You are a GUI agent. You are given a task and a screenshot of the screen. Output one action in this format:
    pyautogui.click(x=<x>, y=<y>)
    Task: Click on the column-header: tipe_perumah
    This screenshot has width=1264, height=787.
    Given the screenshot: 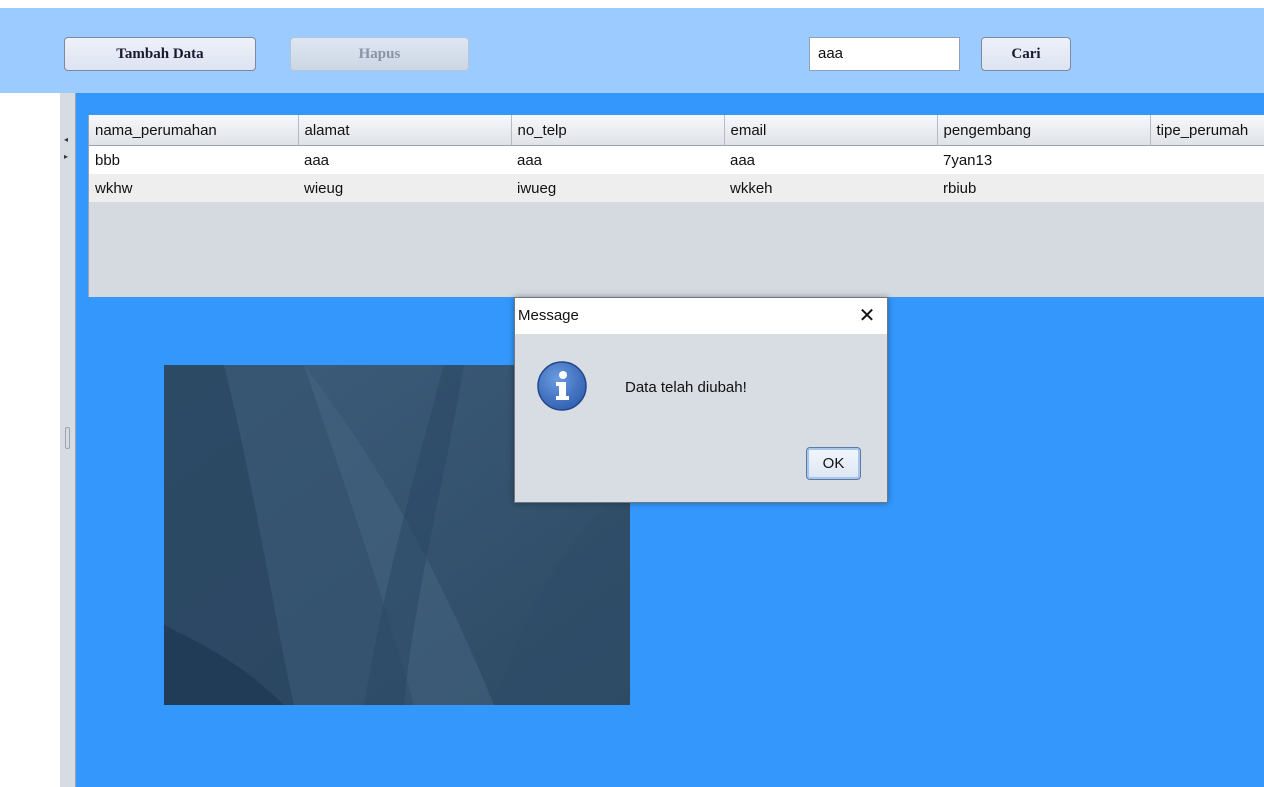 What is the action you would take?
    pyautogui.click(x=1207, y=130)
    